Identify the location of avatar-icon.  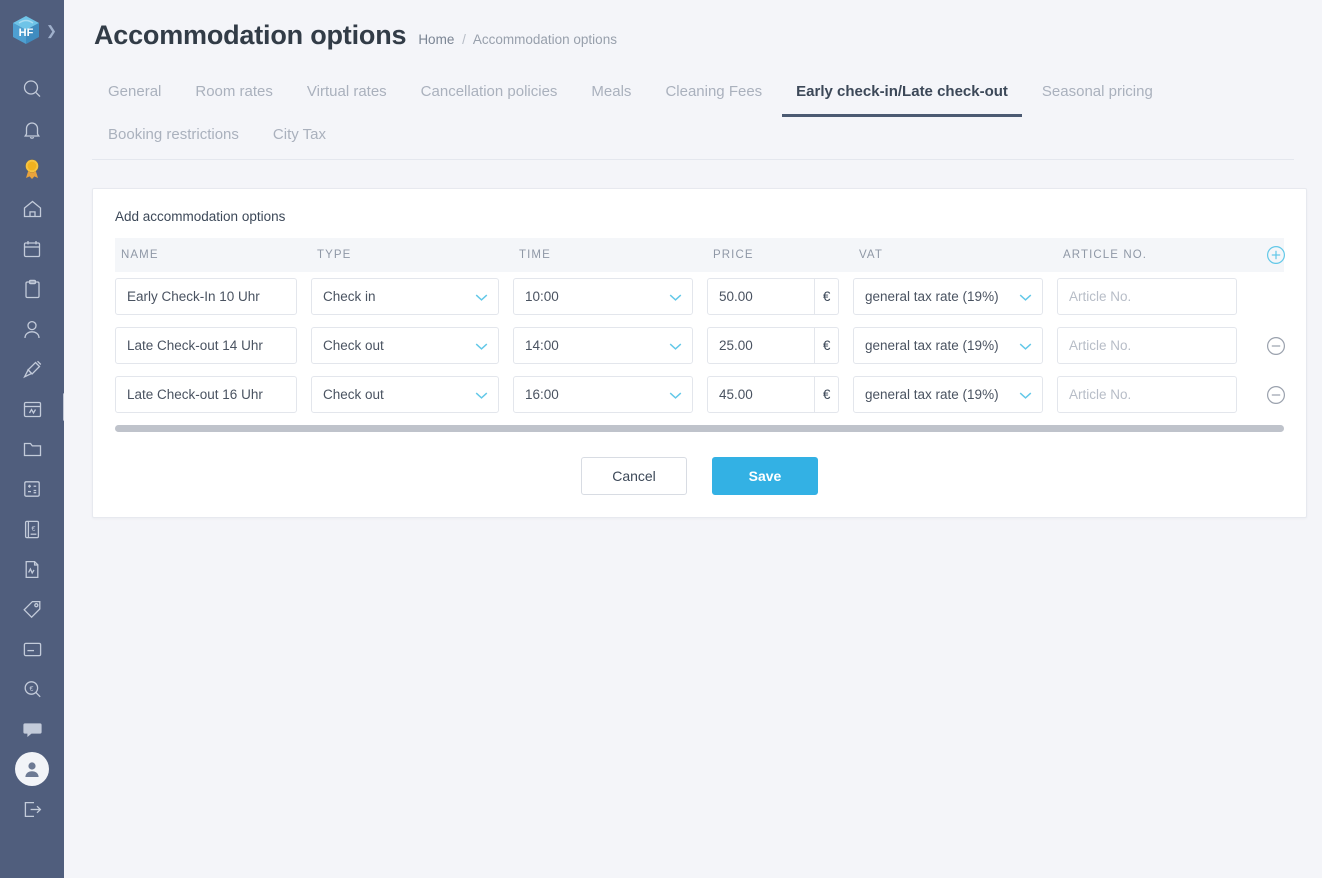
(32, 769).